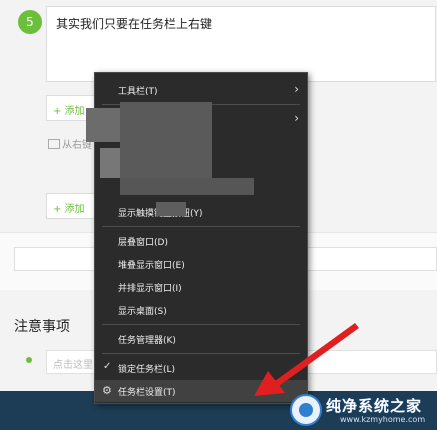 The image size is (437, 430). I want to click on menu-item-label: 显示桌面(S), so click(142, 311).